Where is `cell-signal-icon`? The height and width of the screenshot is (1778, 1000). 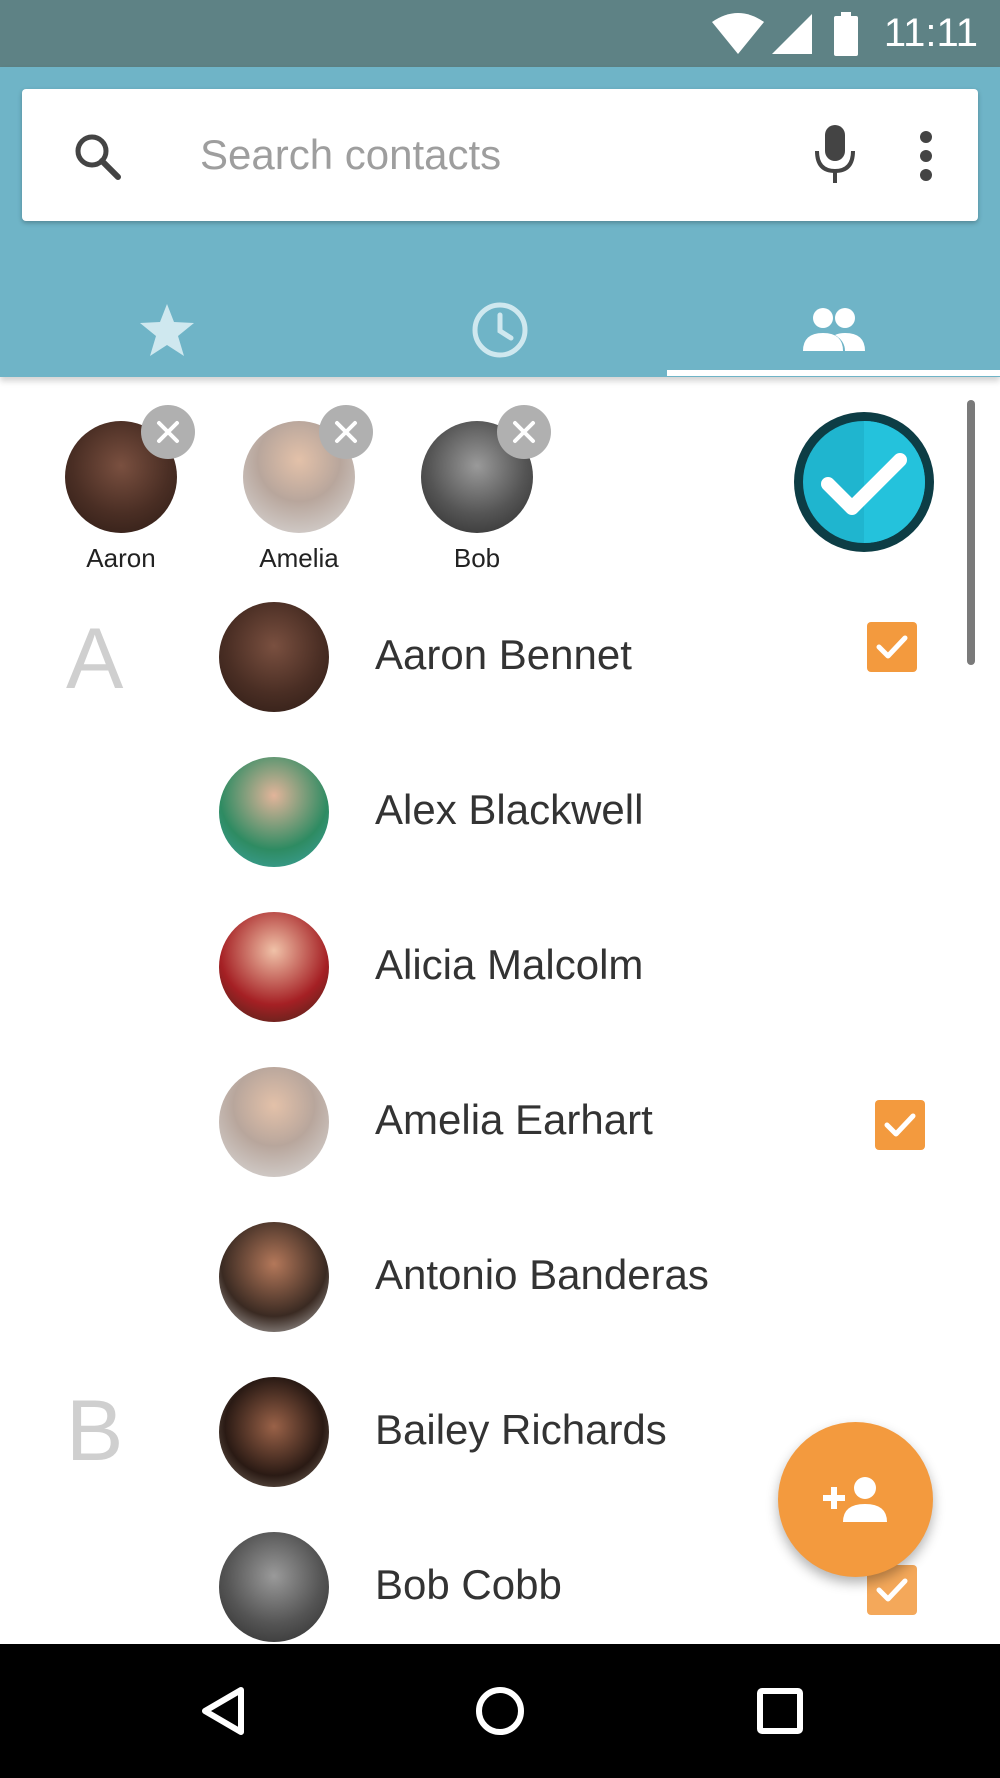
cell-signal-icon is located at coordinates (792, 34).